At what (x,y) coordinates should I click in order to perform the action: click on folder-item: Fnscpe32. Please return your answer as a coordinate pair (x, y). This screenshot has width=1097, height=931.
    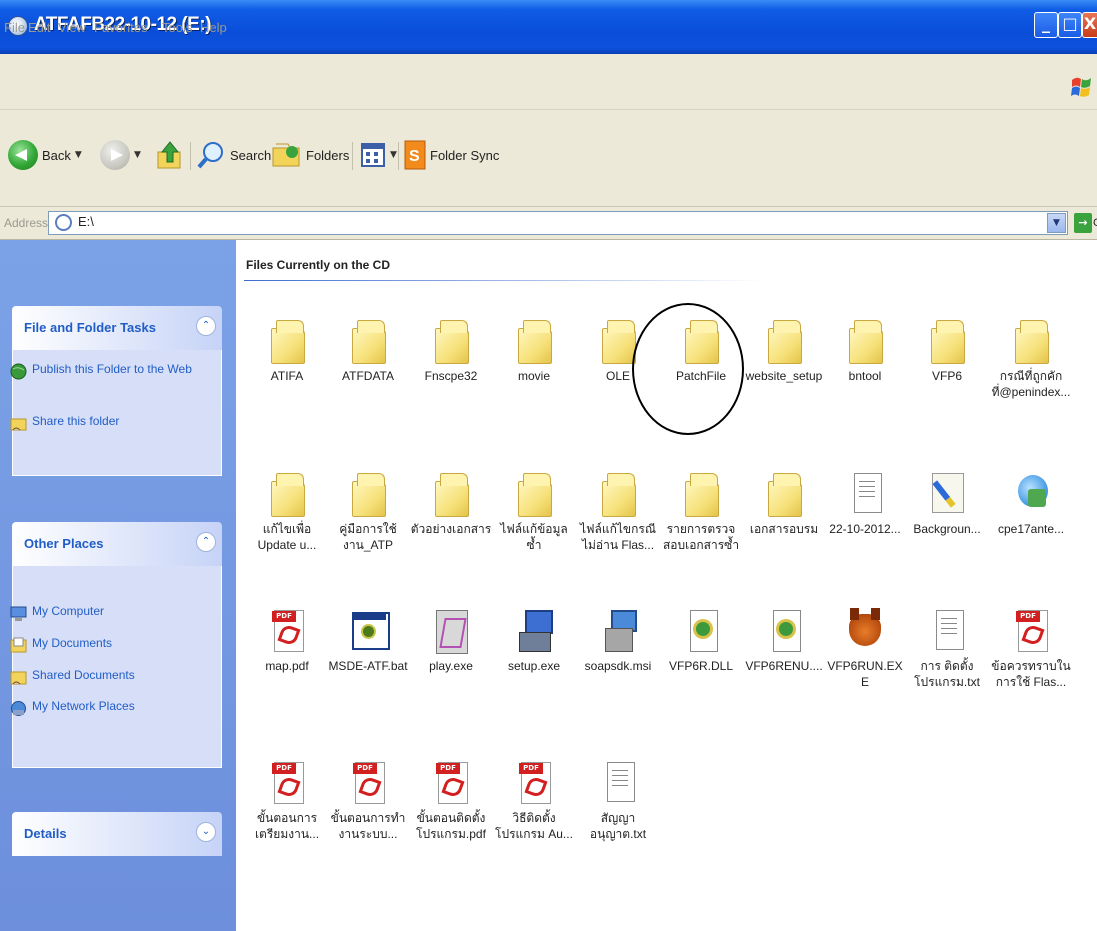
    Looking at the image, I should click on (451, 351).